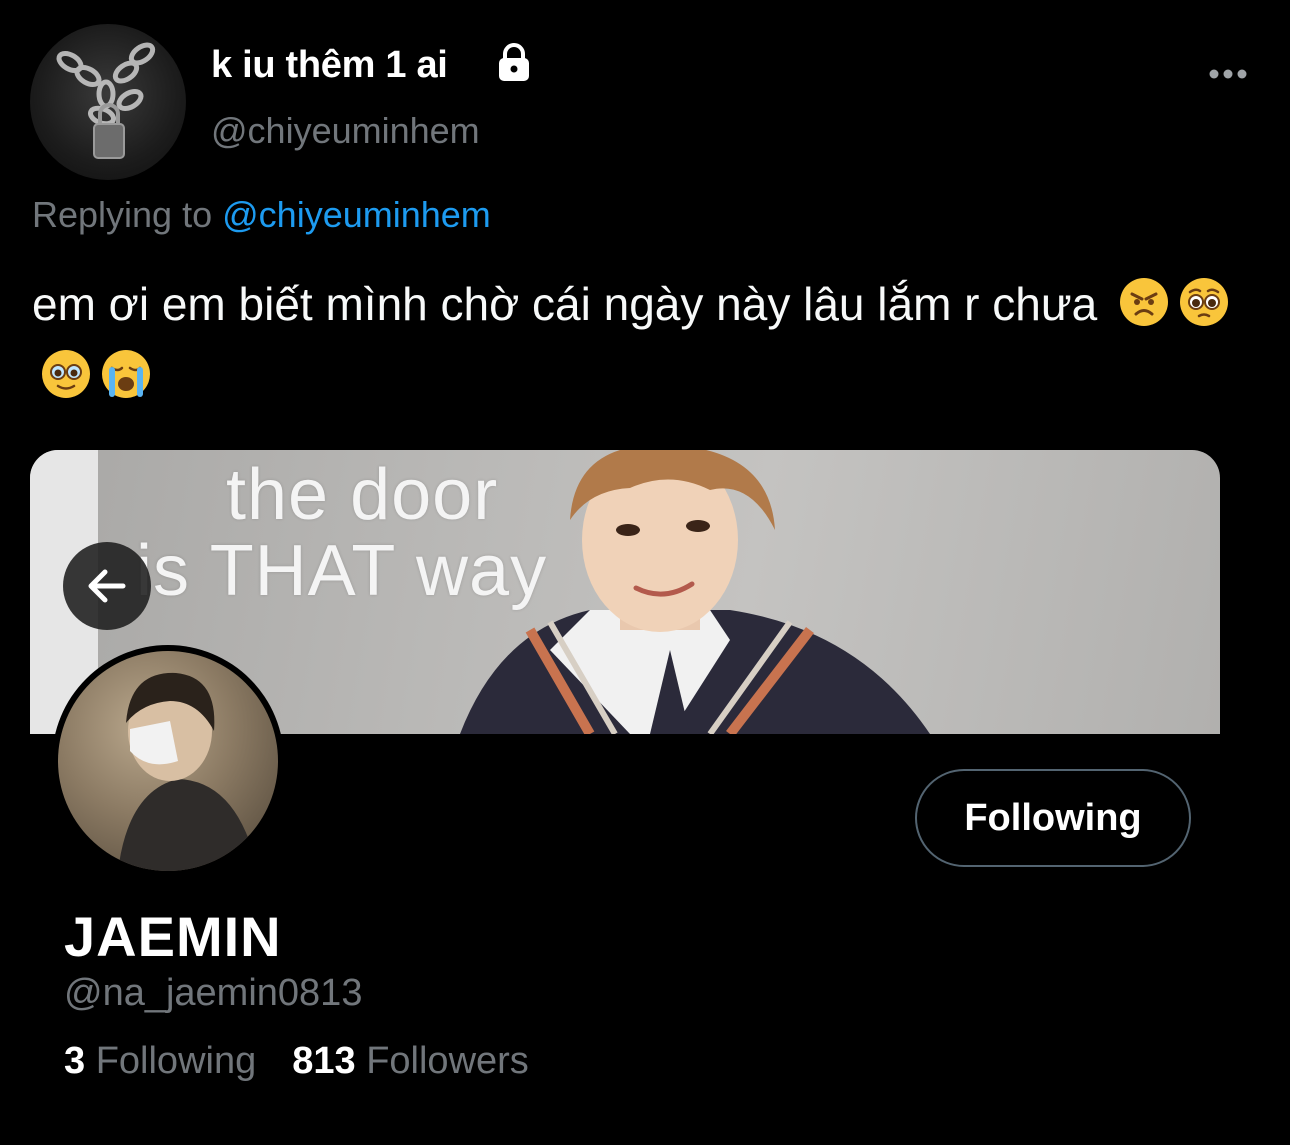  What do you see at coordinates (1144, 302) in the screenshot?
I see `angry-face-emoji-icon` at bounding box center [1144, 302].